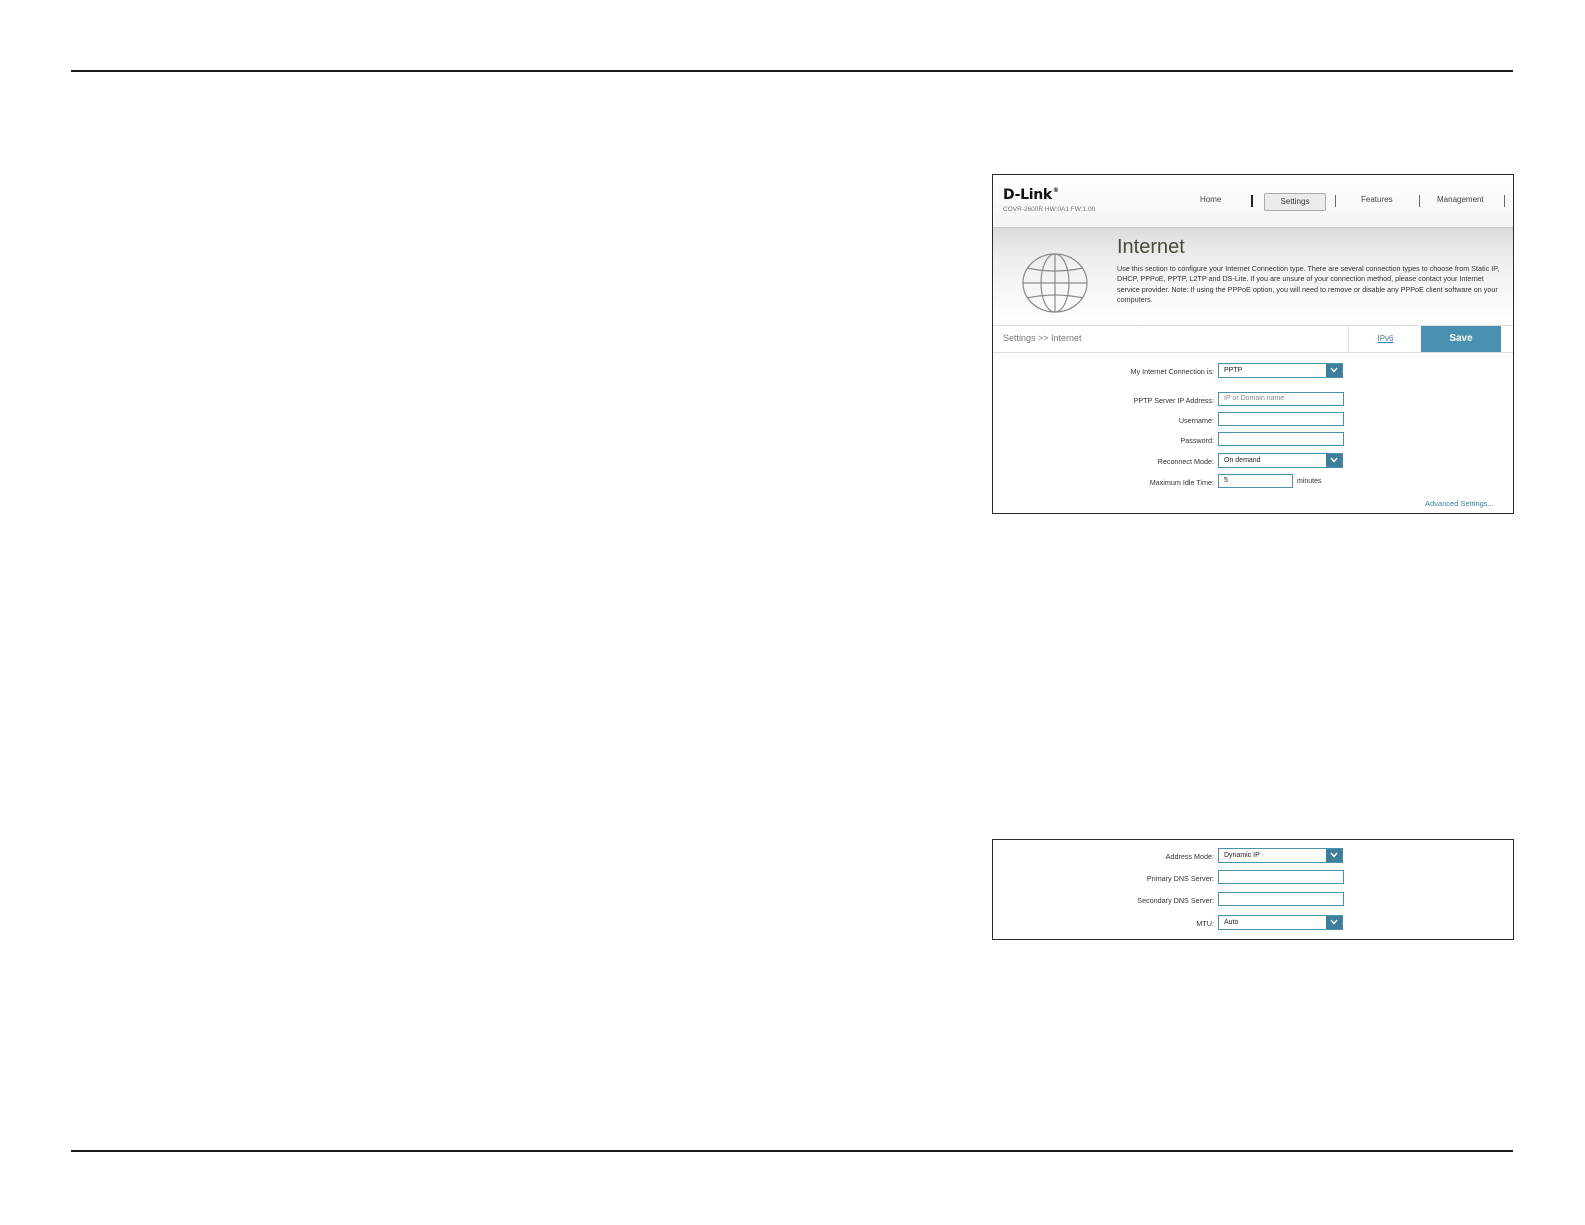 The height and width of the screenshot is (1225, 1585). Describe the element at coordinates (1049, 209) in the screenshot. I see `model-info: COVR-2600R HW:0A1 FW:1.00` at that location.